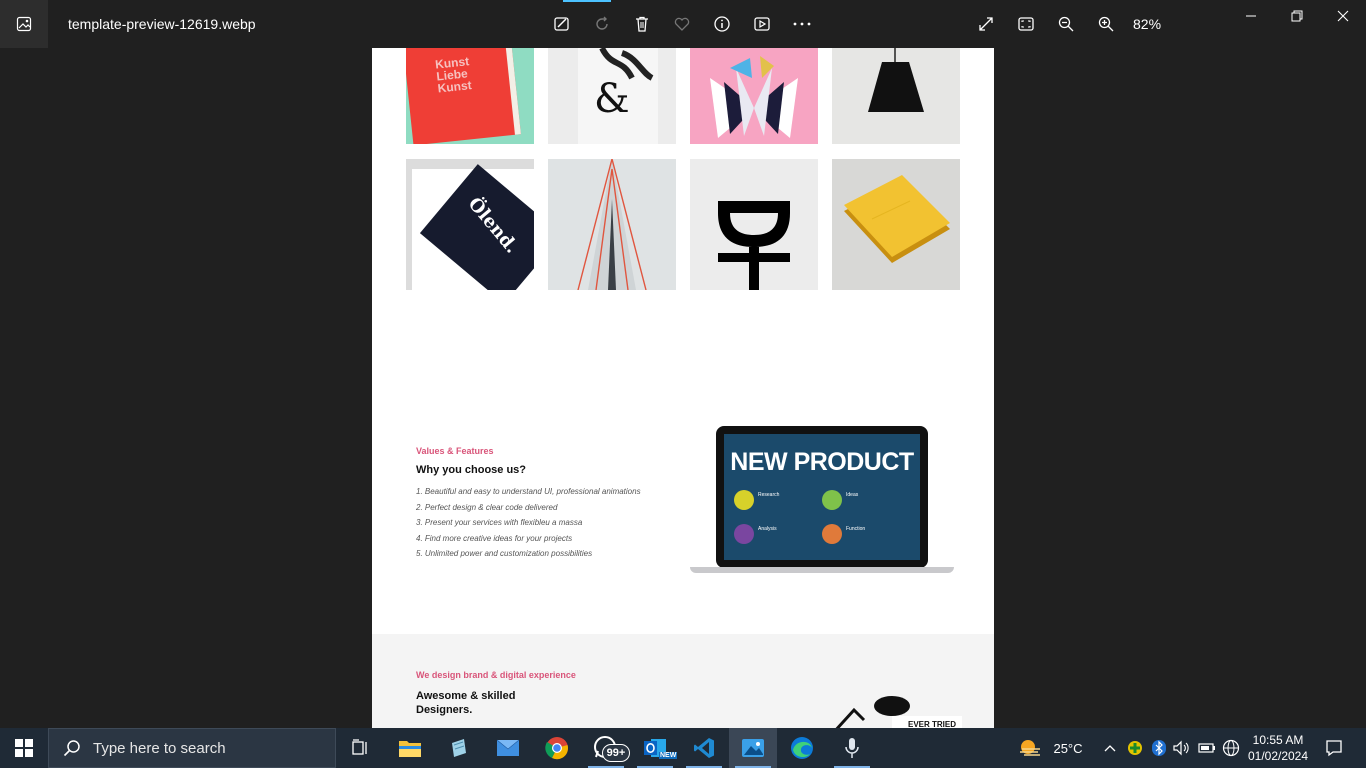  What do you see at coordinates (856, 529) in the screenshot?
I see `laptop-block-label: Function` at bounding box center [856, 529].